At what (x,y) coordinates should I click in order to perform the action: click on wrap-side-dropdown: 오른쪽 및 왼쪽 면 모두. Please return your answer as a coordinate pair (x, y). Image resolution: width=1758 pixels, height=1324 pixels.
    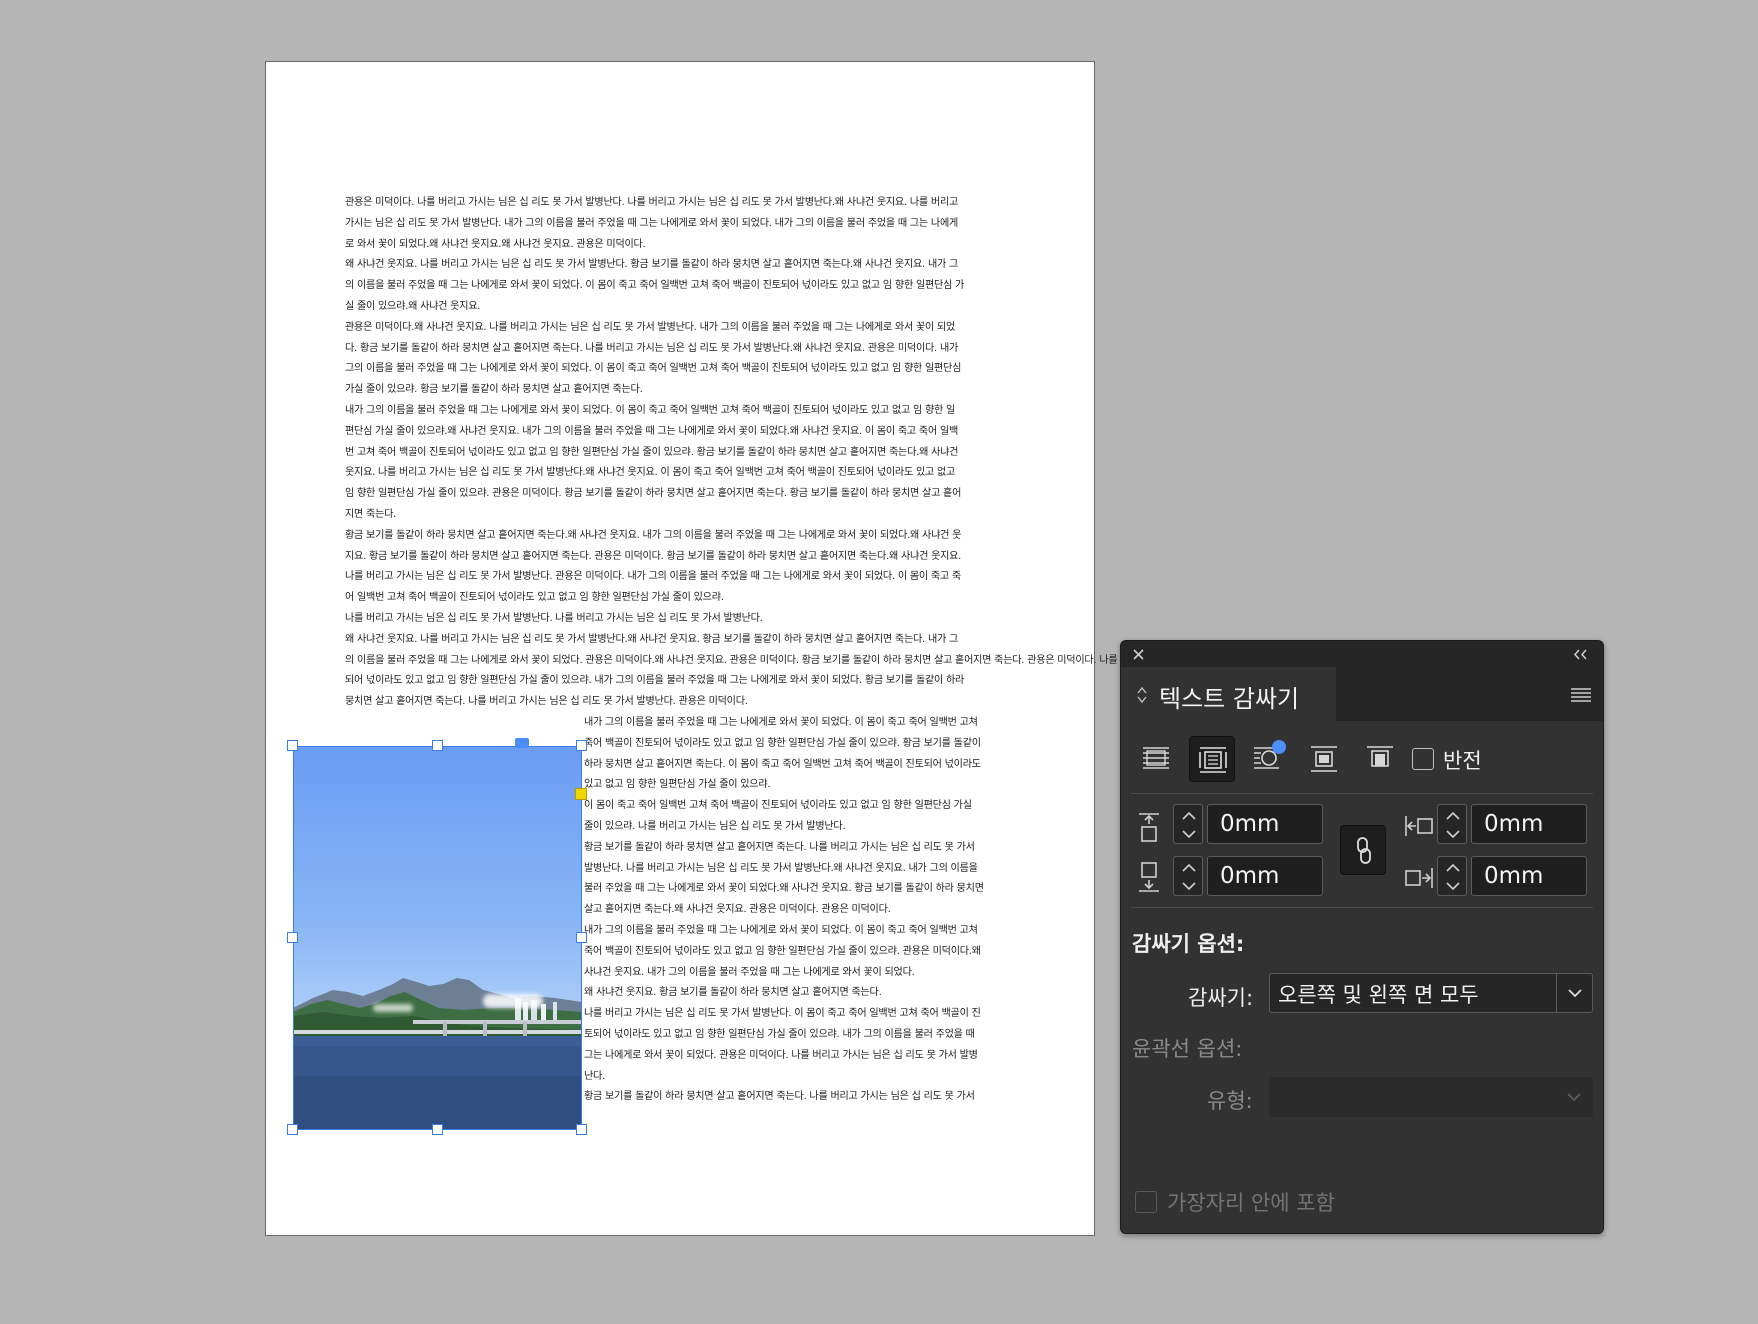
    Looking at the image, I should click on (1431, 993).